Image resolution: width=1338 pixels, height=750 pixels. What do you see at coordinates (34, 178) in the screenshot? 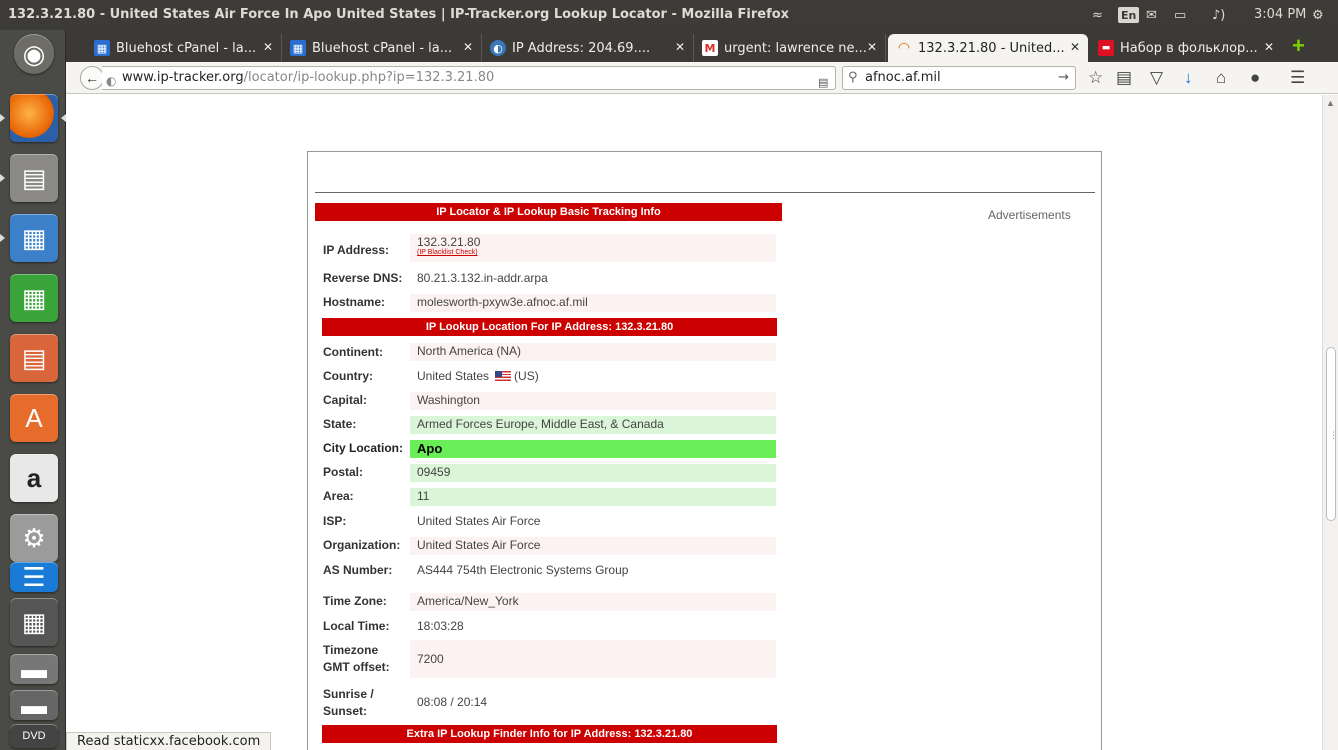
I see `files-icon: ▤` at bounding box center [34, 178].